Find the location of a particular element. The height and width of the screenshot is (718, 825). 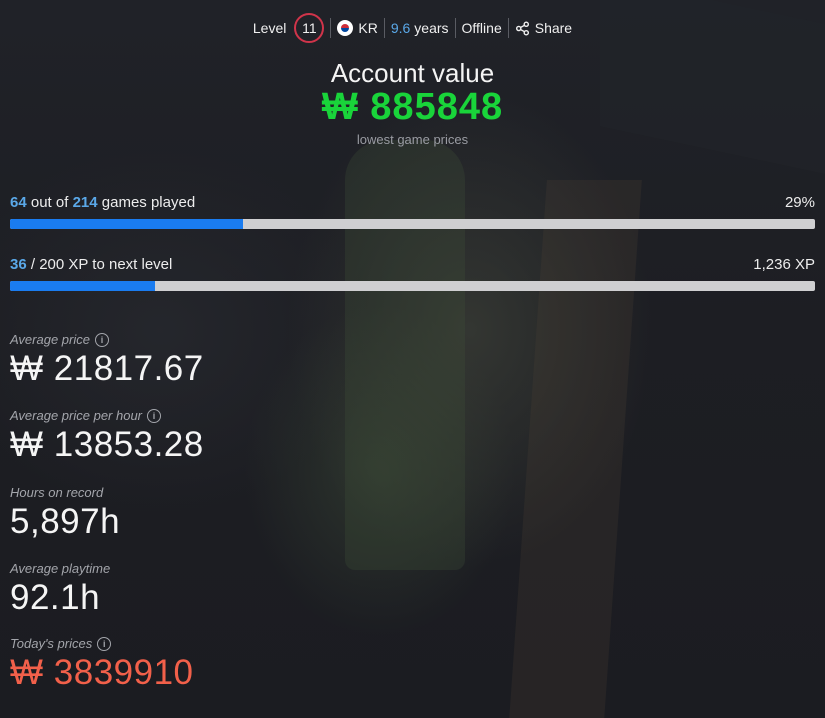

average-price-label: Average price i is located at coordinates (59, 339).